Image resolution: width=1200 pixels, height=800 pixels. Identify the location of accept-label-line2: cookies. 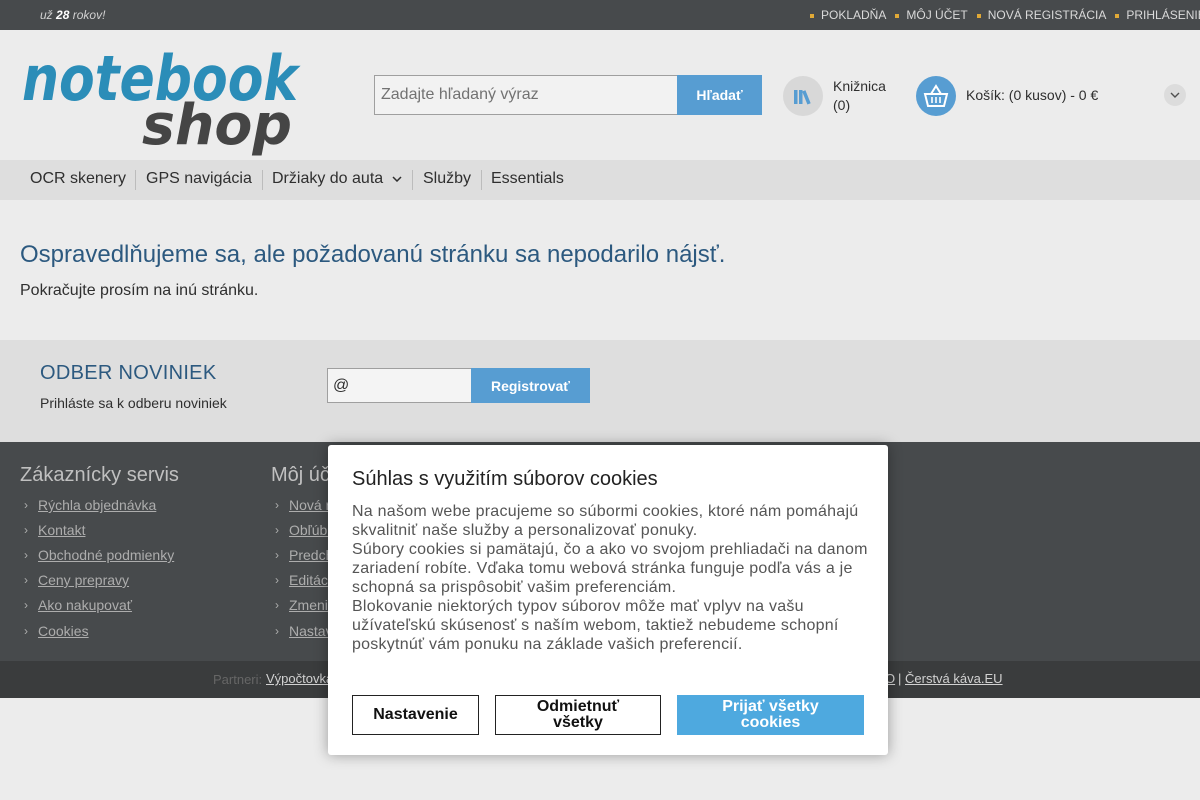
(770, 722).